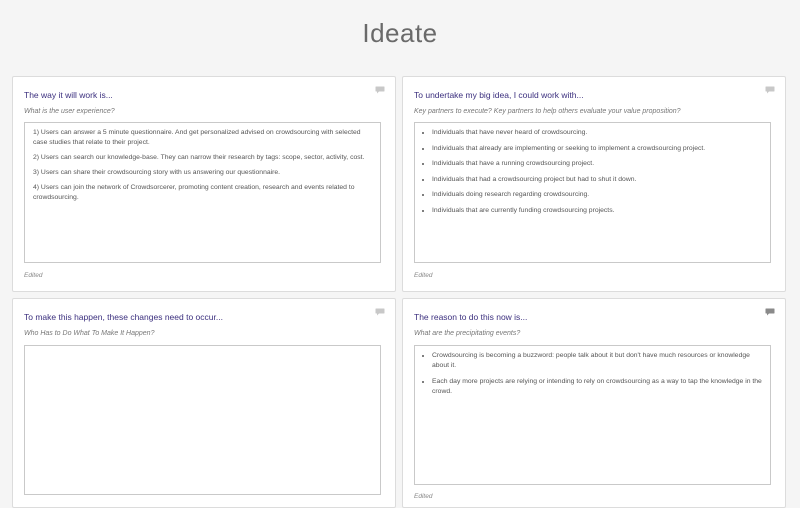 This screenshot has height=508, width=800. Describe the element at coordinates (69, 111) in the screenshot. I see `card-subtitle: What is the user experience?` at that location.